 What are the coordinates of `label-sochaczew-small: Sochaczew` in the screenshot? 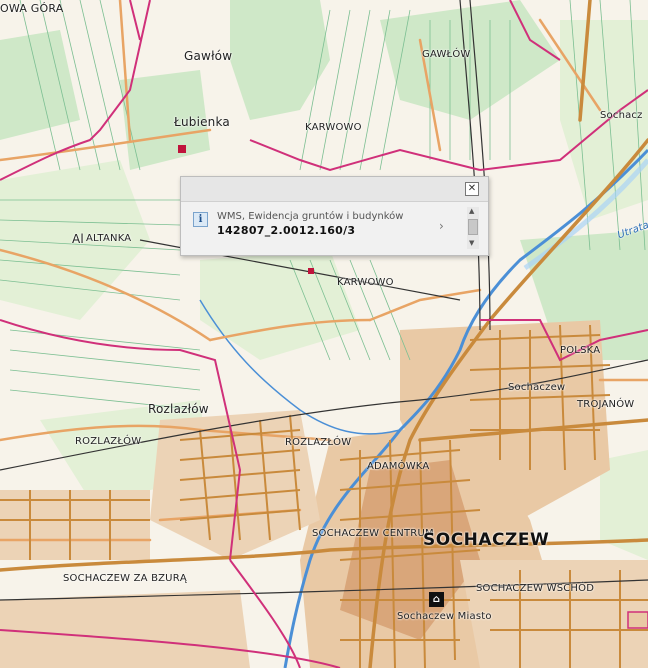 It's located at (537, 387).